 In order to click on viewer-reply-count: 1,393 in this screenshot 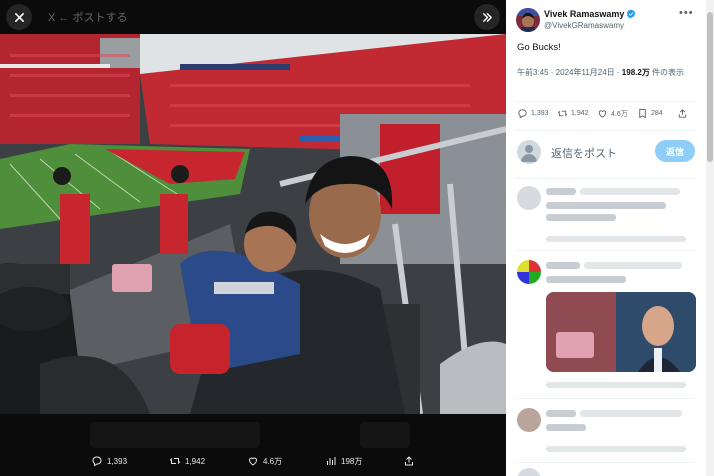, I will do `click(117, 461)`.